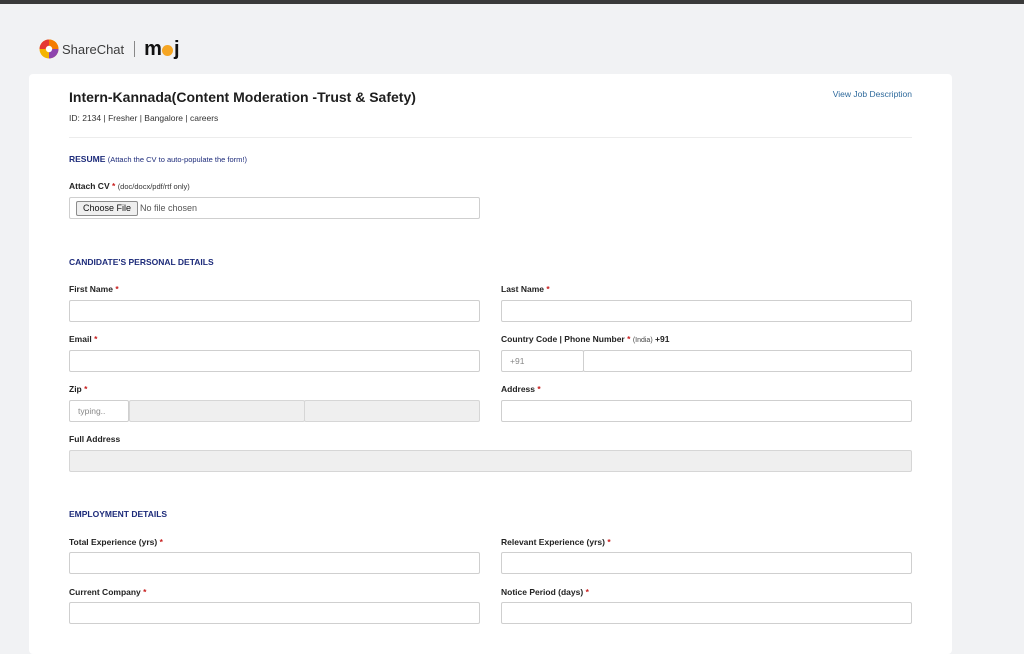 The width and height of the screenshot is (1024, 654). Describe the element at coordinates (522, 289) in the screenshot. I see `last-name-text: Last Name` at that location.